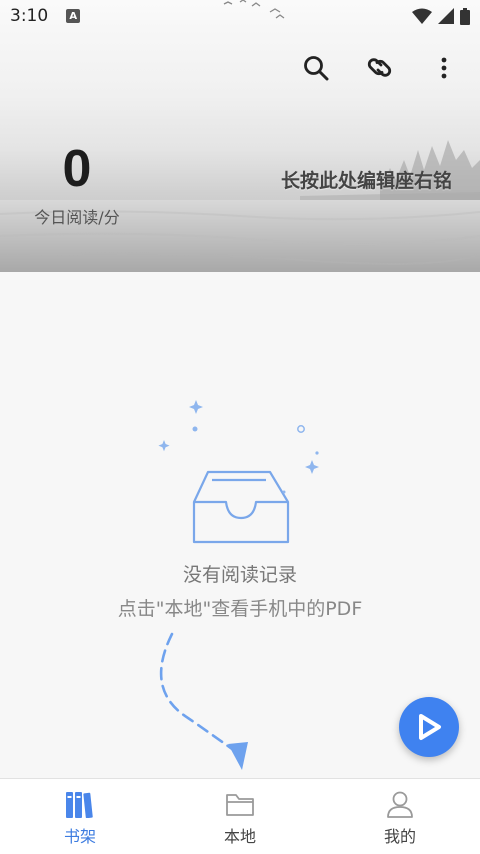  I want to click on search-icon, so click(316, 68).